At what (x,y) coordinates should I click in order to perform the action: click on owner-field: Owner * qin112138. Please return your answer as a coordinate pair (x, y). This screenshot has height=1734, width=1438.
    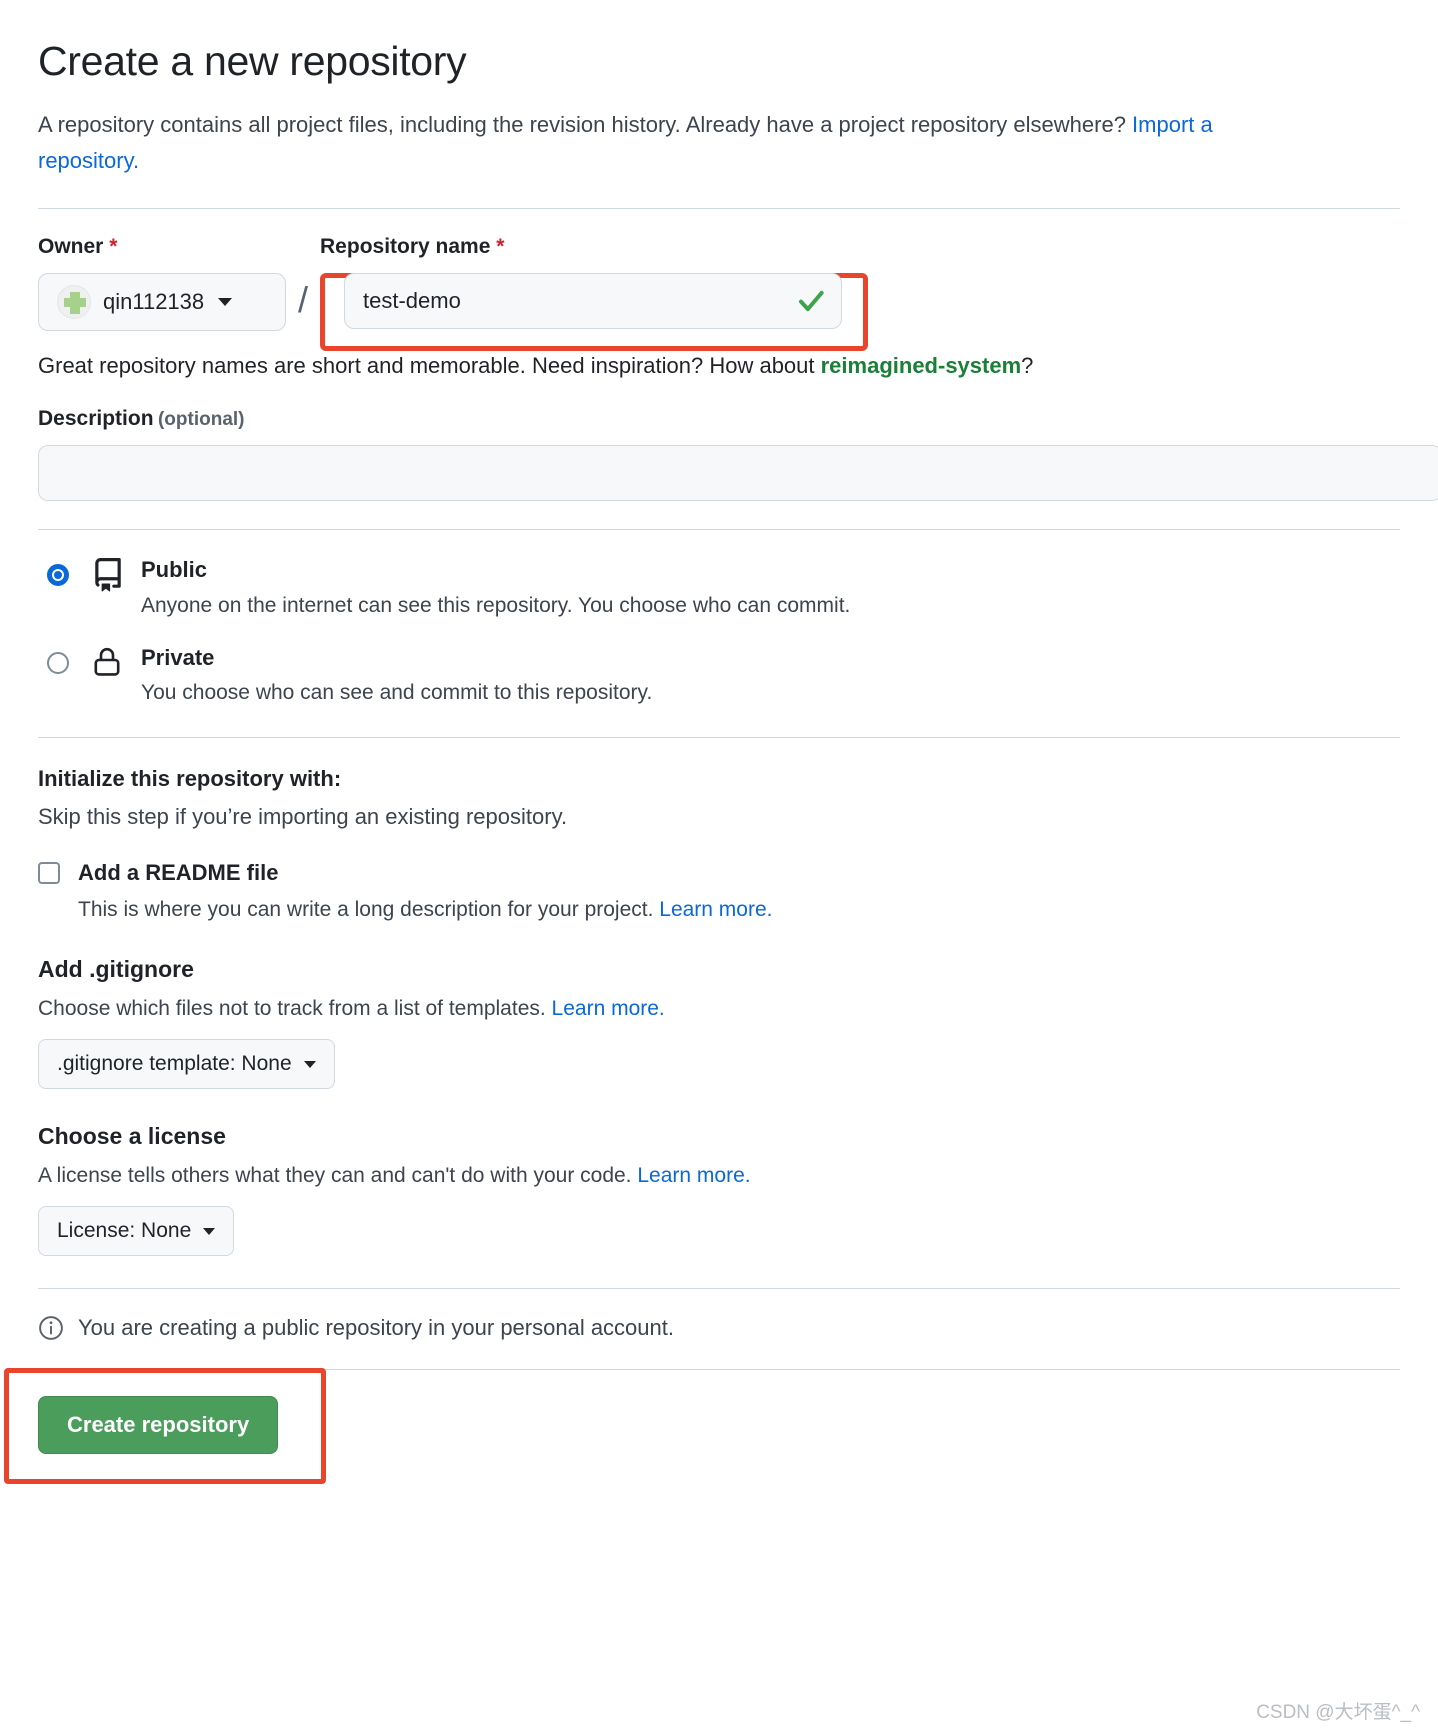
    Looking at the image, I should click on (162, 283).